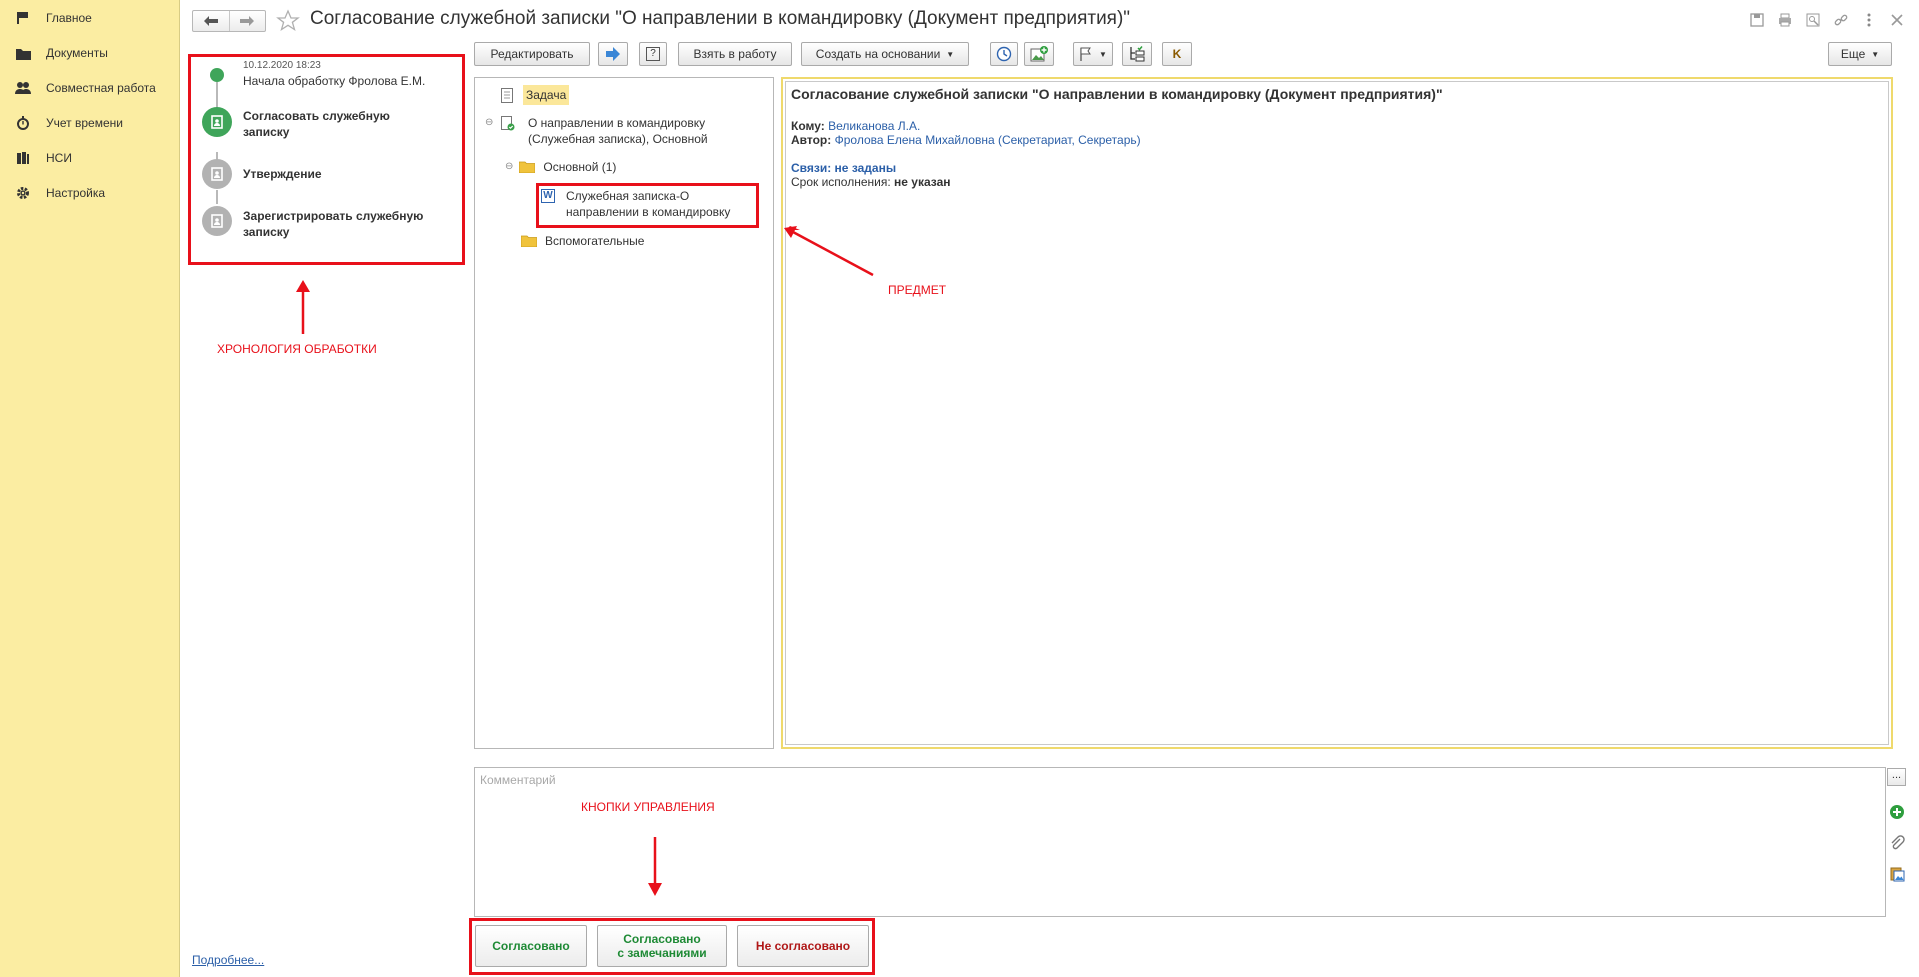 This screenshot has width=1919, height=977. I want to click on annotation-history-label: ХРОНОЛОГИЯ ОБРАБОТКИ, so click(297, 349).